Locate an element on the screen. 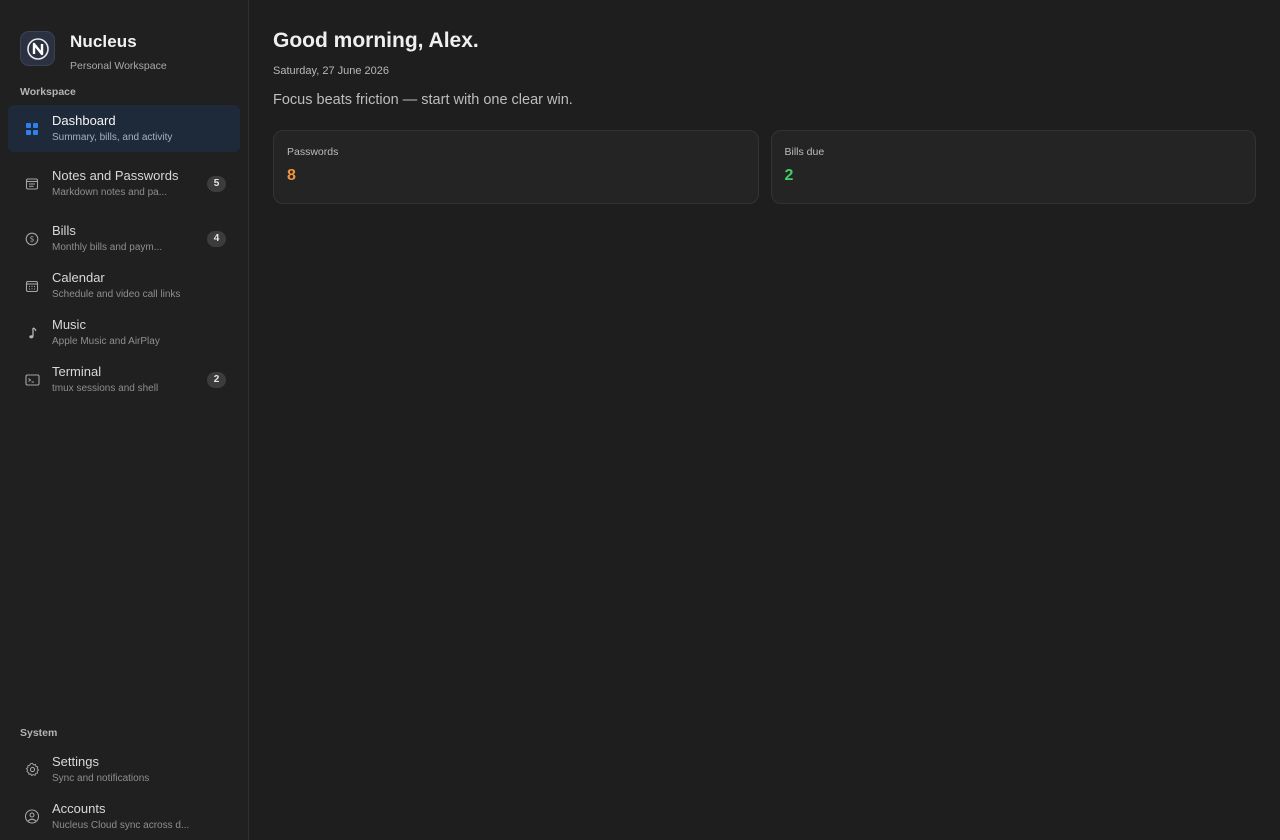 The image size is (1280, 840). sidebar-item-label: Calendar is located at coordinates (78, 277).